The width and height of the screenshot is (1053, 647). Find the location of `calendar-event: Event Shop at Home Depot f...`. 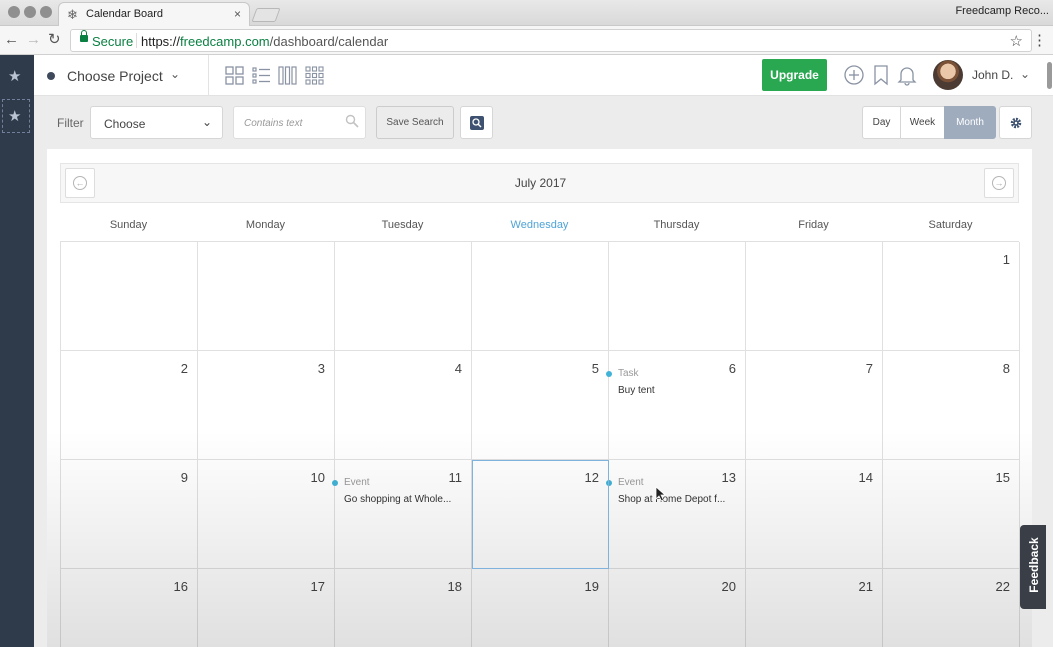

calendar-event: Event Shop at Home Depot f... is located at coordinates (665, 491).